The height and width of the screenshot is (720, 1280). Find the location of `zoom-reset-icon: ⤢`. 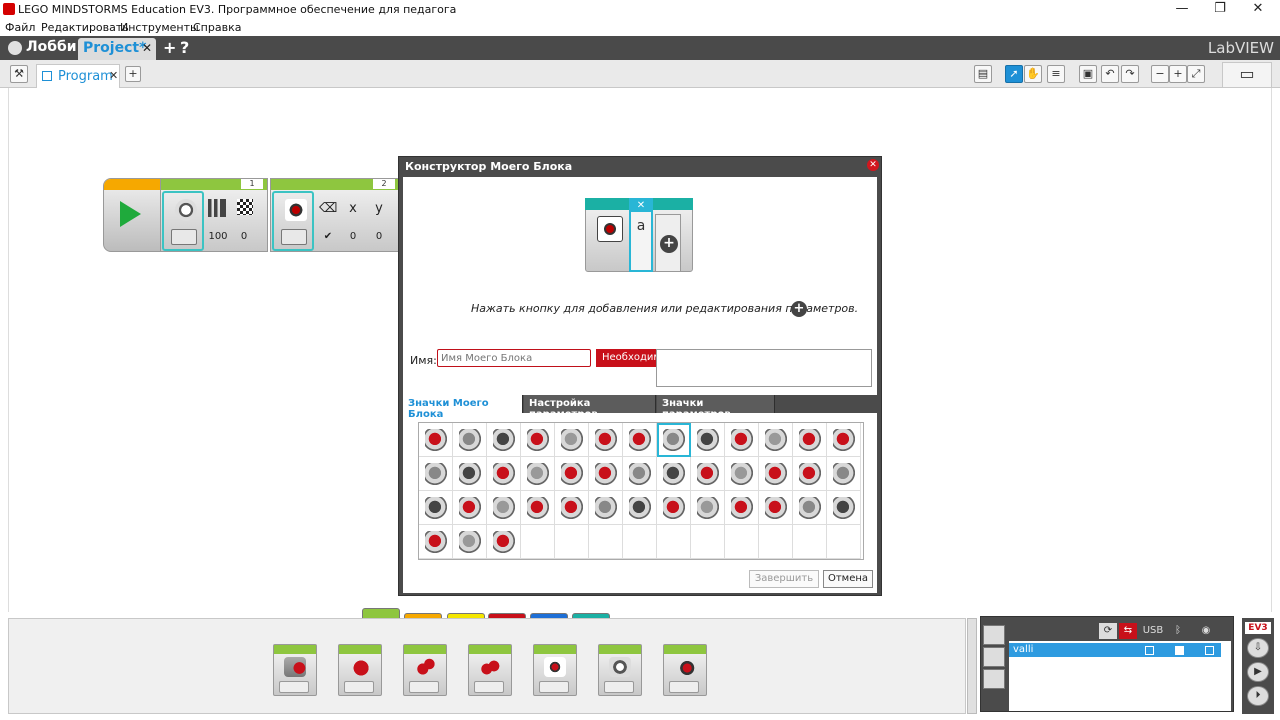

zoom-reset-icon: ⤢ is located at coordinates (1196, 74).